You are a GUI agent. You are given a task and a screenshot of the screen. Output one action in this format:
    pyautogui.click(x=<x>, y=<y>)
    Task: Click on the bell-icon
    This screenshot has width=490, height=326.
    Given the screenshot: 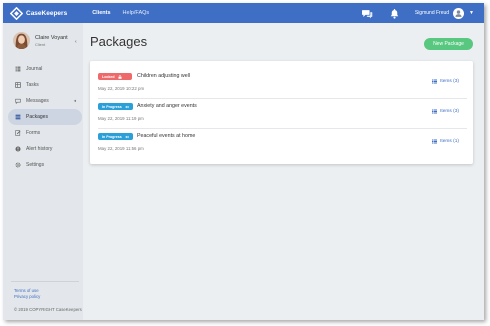 What is the action you would take?
    pyautogui.click(x=394, y=13)
    